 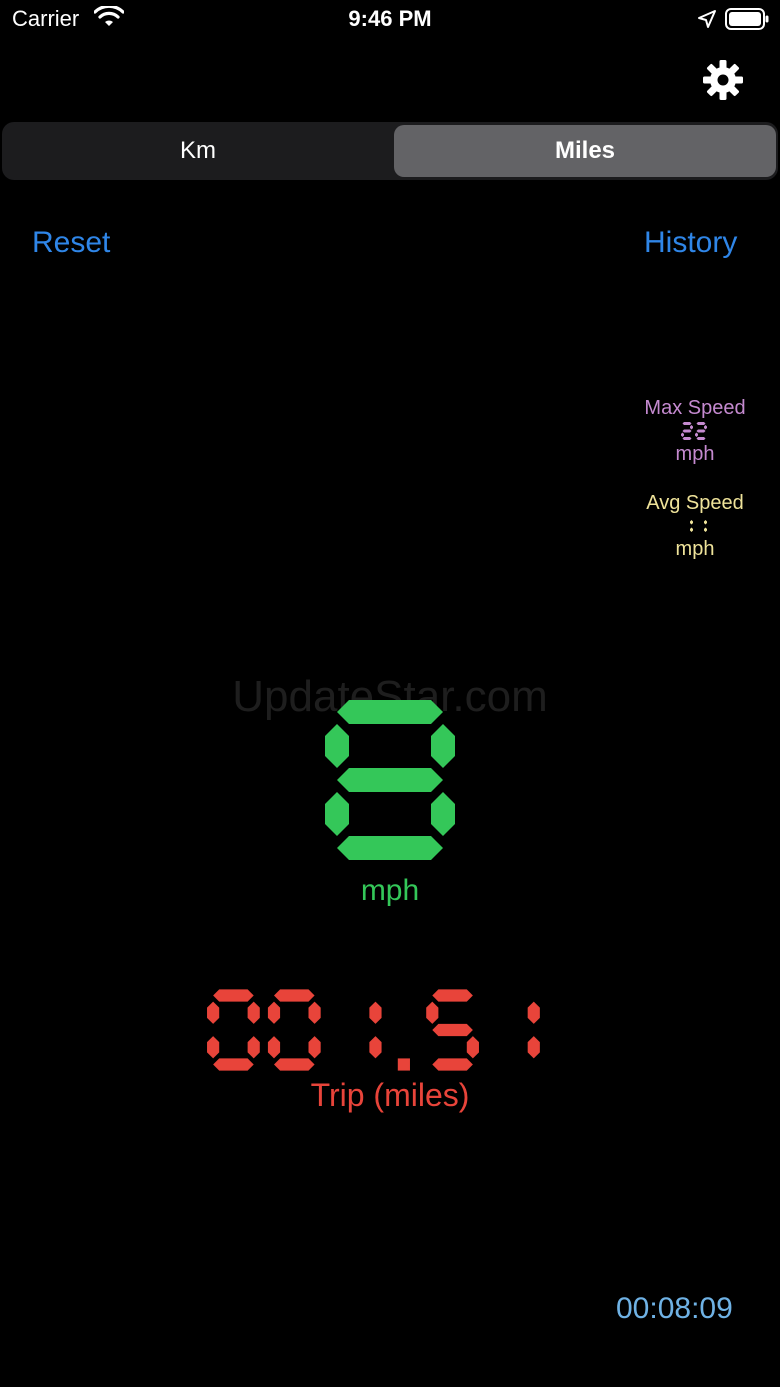 What do you see at coordinates (695, 408) in the screenshot?
I see `max-speed-label: Max Speed` at bounding box center [695, 408].